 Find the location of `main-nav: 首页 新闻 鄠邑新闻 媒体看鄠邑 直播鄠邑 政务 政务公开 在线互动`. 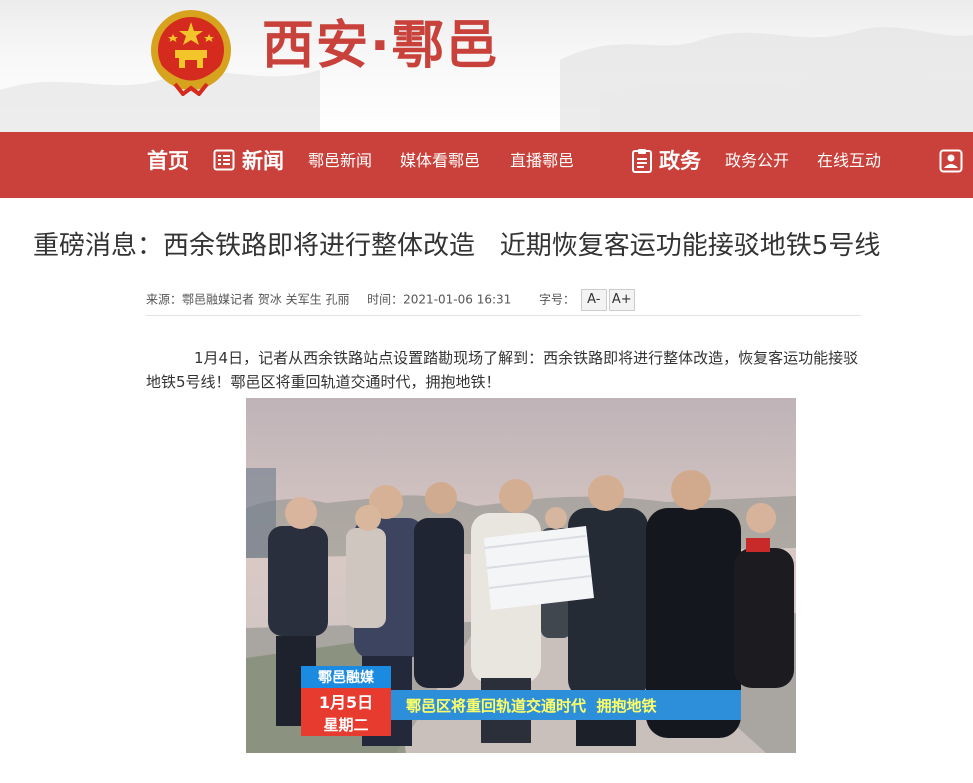

main-nav: 首页 新闻 鄠邑新闻 媒体看鄠邑 直播鄠邑 政务 政务公开 在线互动 is located at coordinates (486, 165).